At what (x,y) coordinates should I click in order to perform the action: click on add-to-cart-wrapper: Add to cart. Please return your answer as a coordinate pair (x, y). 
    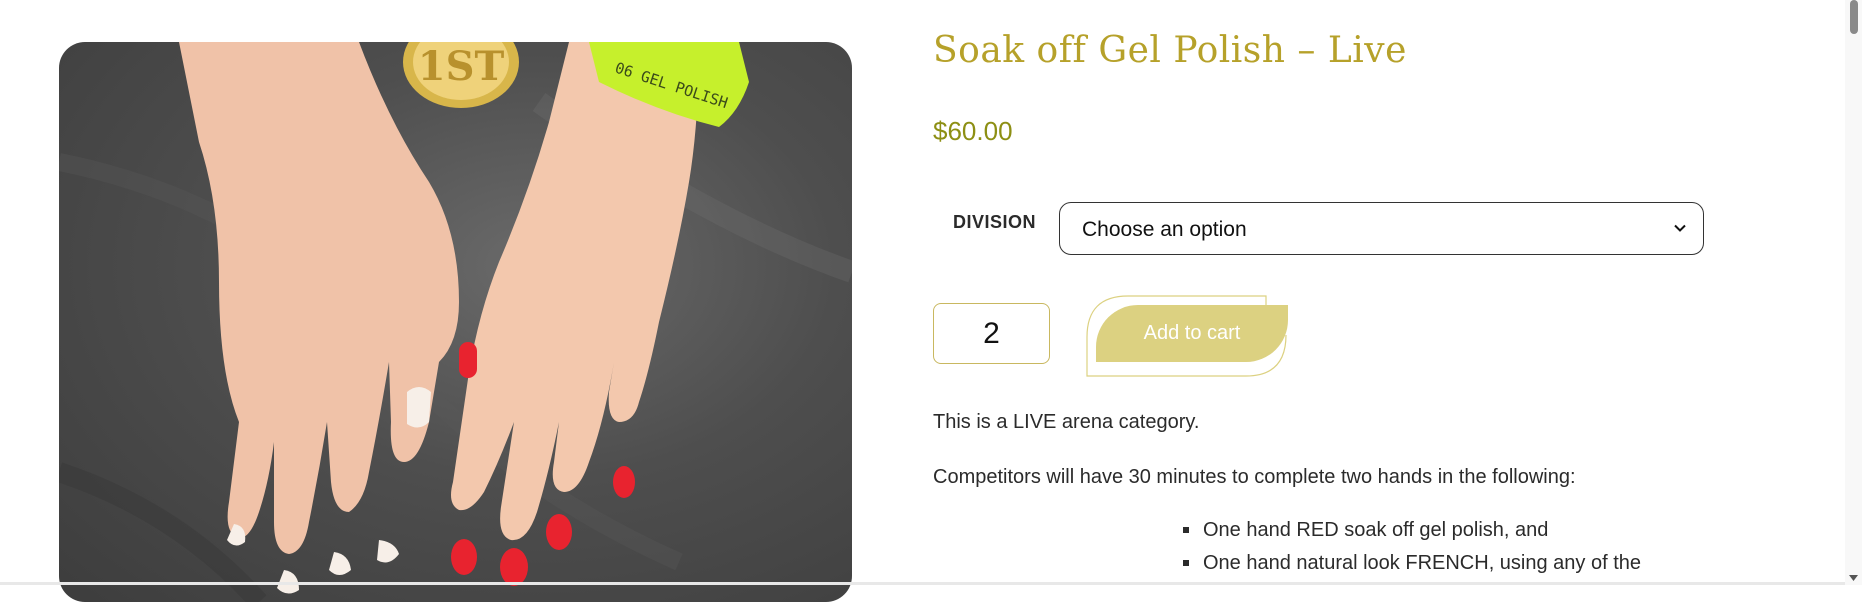
    Looking at the image, I should click on (1187, 336).